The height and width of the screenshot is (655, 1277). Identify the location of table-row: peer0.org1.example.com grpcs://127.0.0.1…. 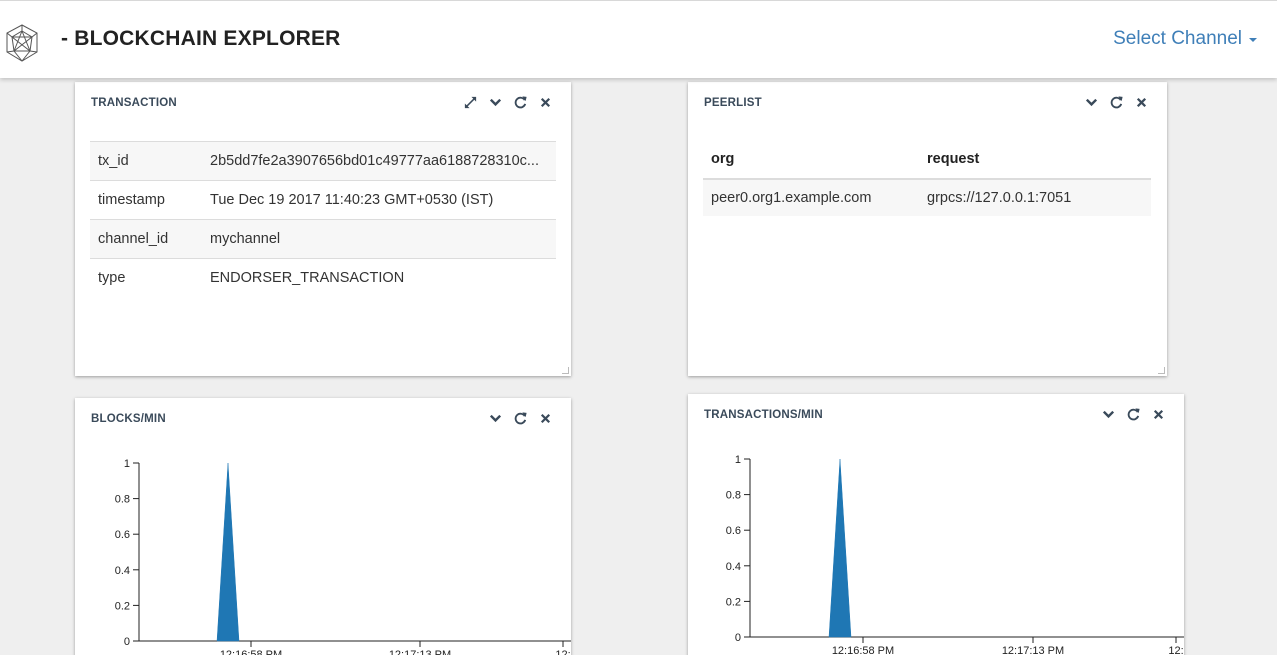
(927, 197).